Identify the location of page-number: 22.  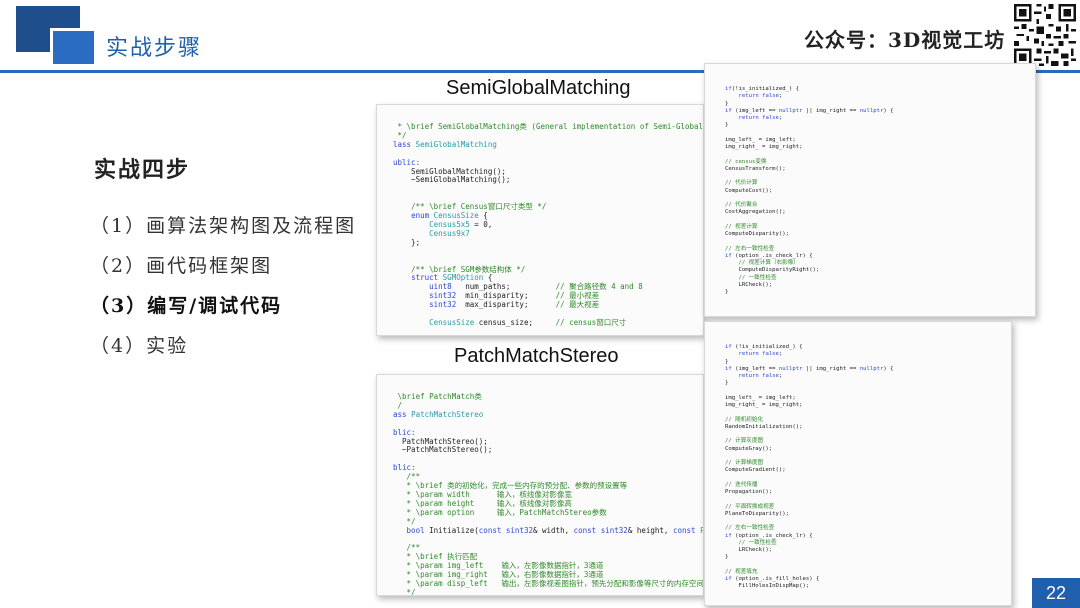
(1056, 593).